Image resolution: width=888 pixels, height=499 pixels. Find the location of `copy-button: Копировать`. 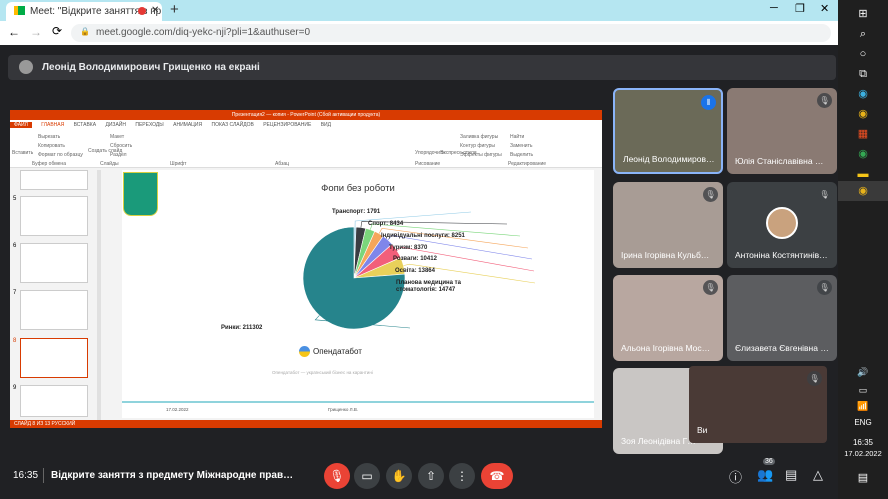

copy-button: Копировать is located at coordinates (51, 146).